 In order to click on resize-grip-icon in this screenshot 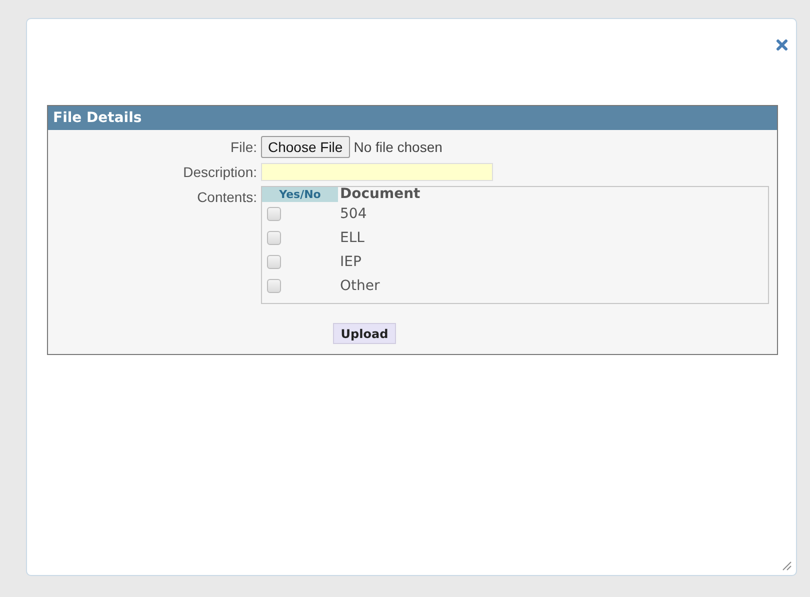, I will do `click(787, 566)`.